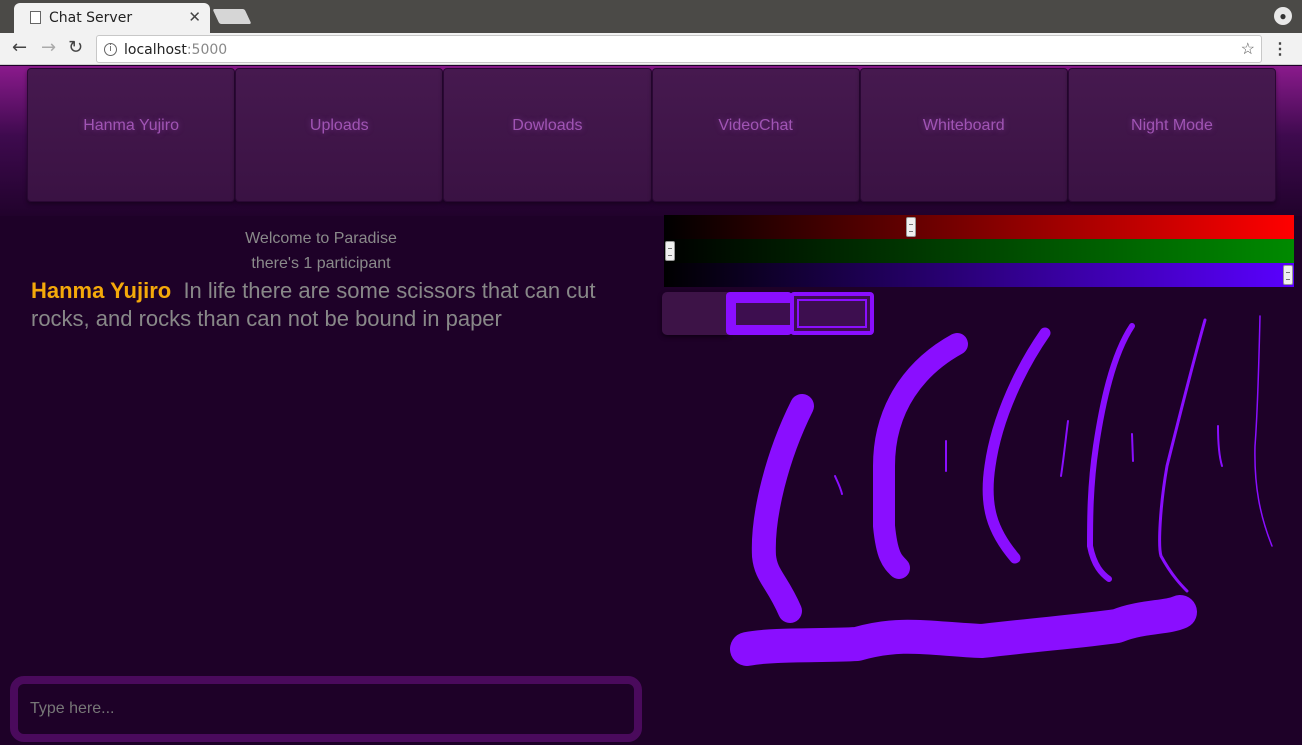  What do you see at coordinates (155, 50) in the screenshot?
I see `url-host: localhost` at bounding box center [155, 50].